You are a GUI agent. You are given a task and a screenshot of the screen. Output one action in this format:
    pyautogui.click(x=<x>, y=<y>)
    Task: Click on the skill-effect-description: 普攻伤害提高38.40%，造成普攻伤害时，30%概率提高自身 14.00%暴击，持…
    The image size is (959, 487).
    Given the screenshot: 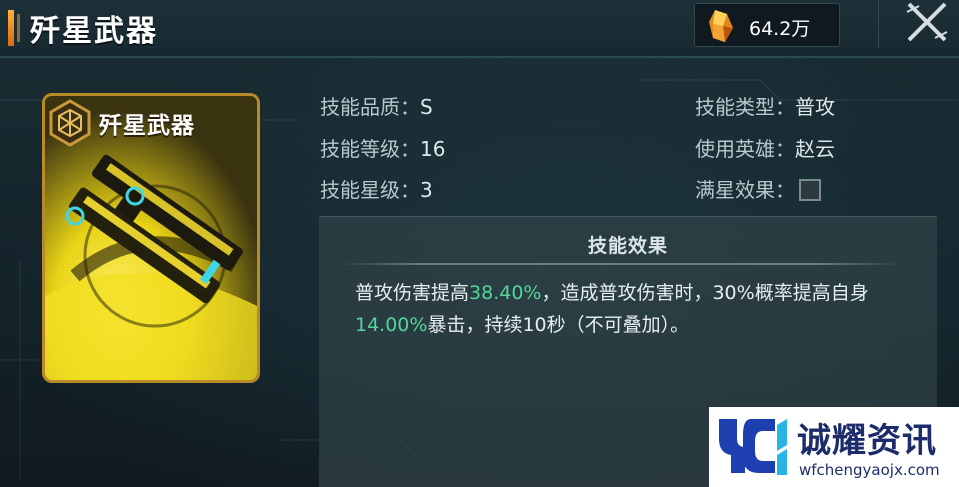 What is the action you would take?
    pyautogui.click(x=635, y=309)
    